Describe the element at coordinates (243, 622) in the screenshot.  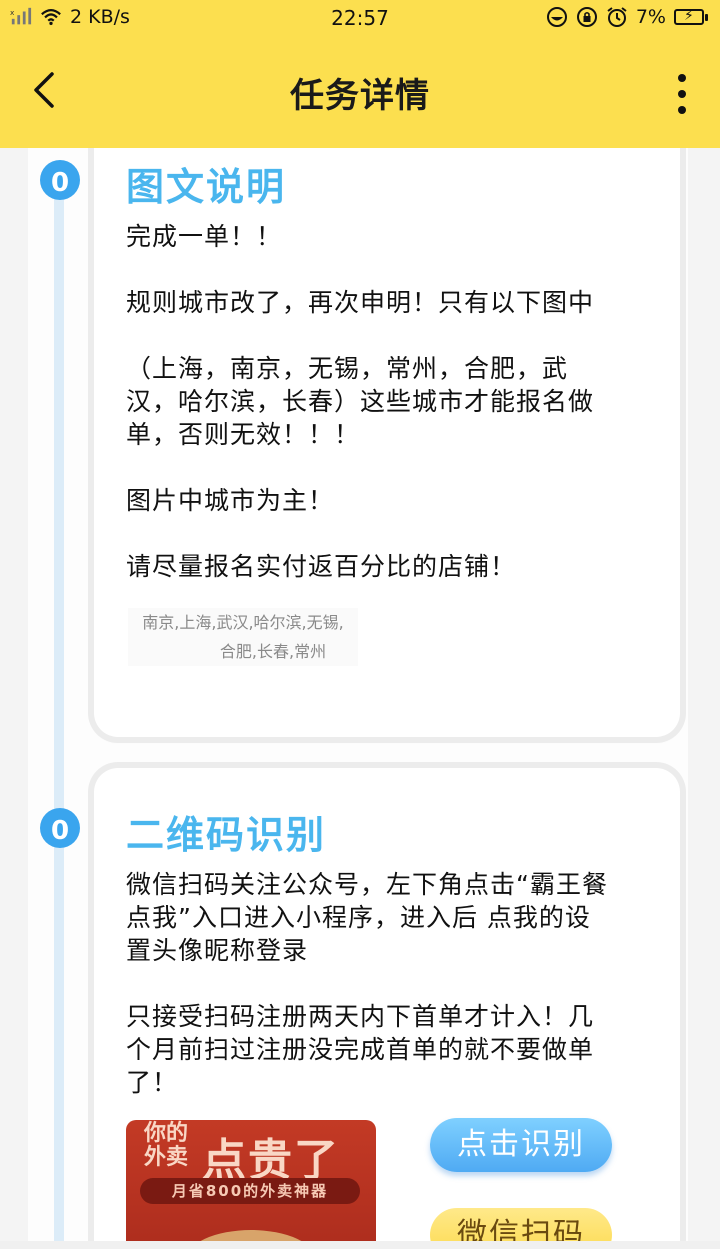
I see `caption-line: 南京,上海,武汉,哈尔滨,无锡,` at that location.